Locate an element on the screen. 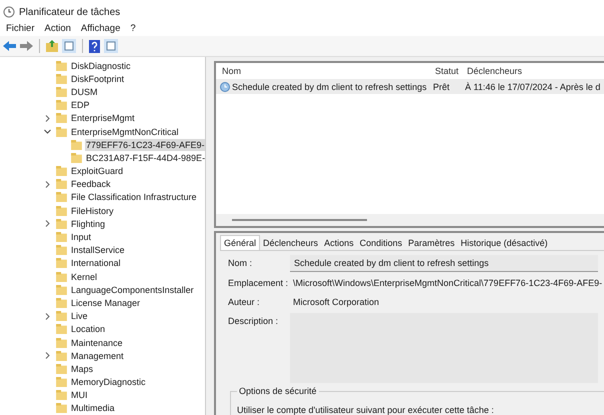 The image size is (604, 415). name-field: Schedule created by dm client to refresh settings is located at coordinates (444, 263).